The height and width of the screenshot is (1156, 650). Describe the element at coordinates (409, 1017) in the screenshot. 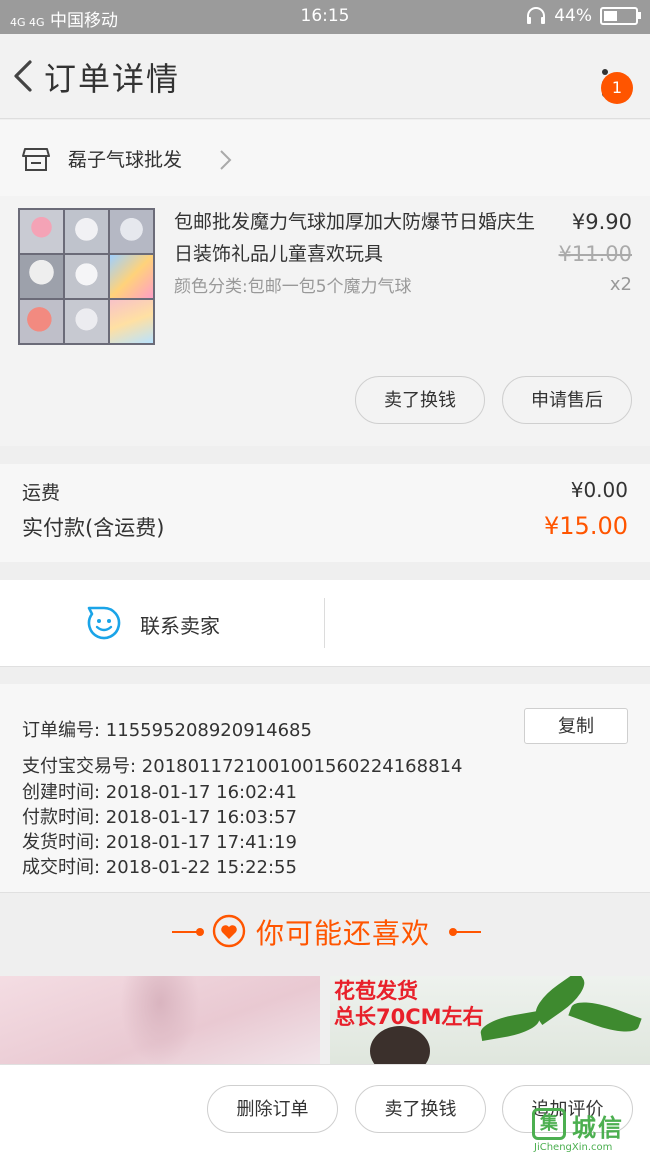

I see `promo-line-2: 总长70CM左右` at that location.